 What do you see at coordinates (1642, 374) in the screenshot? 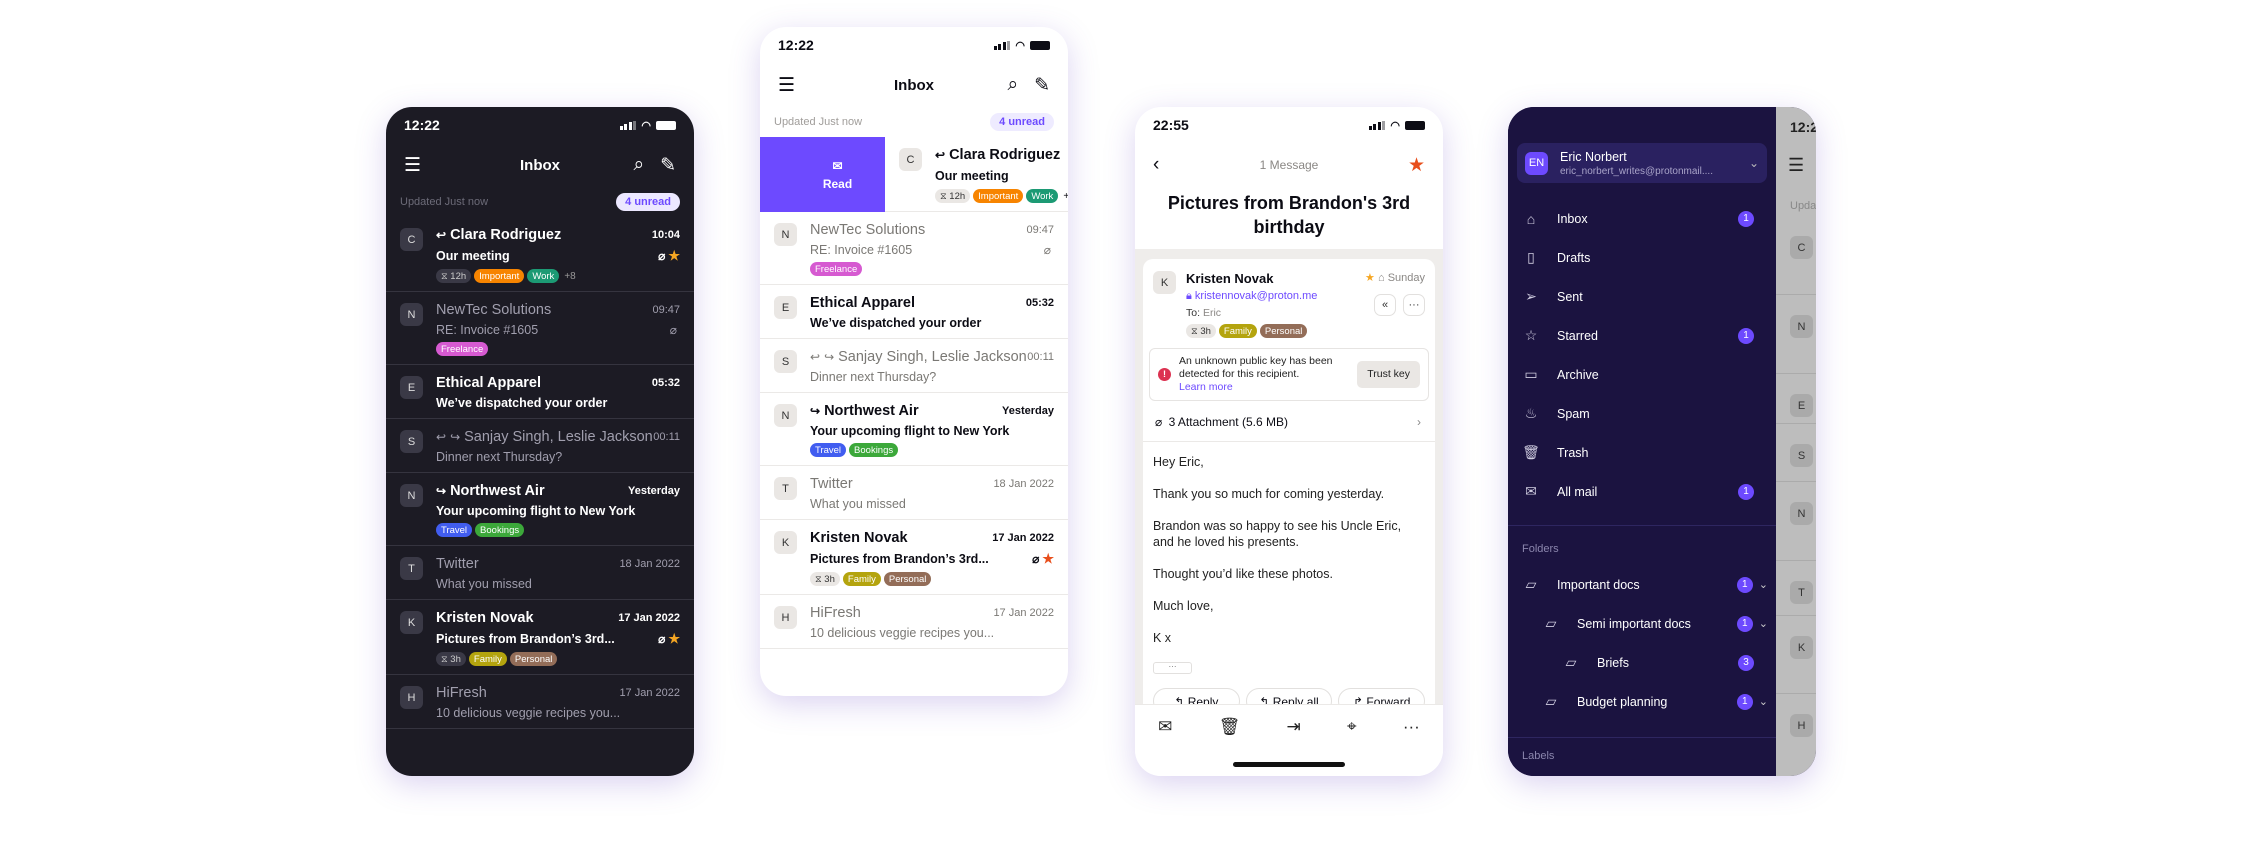
I see `sidebar-item-archive: ▭ Archive` at bounding box center [1642, 374].